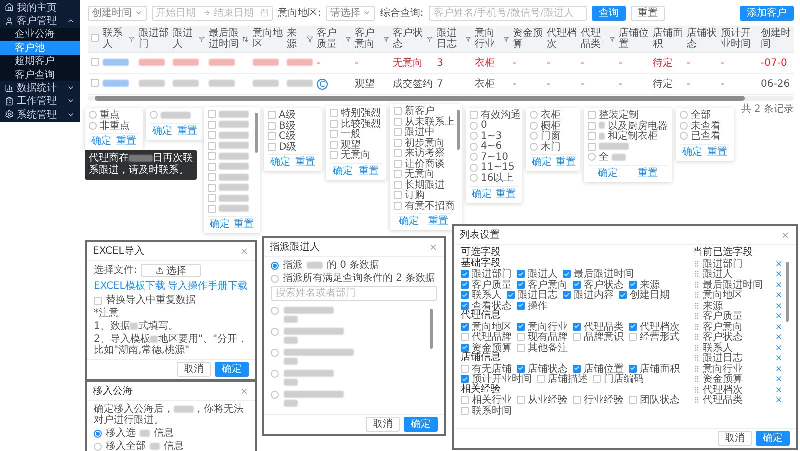 This screenshot has height=451, width=800. I want to click on sidebar-item: 工作管理, so click(40, 101).